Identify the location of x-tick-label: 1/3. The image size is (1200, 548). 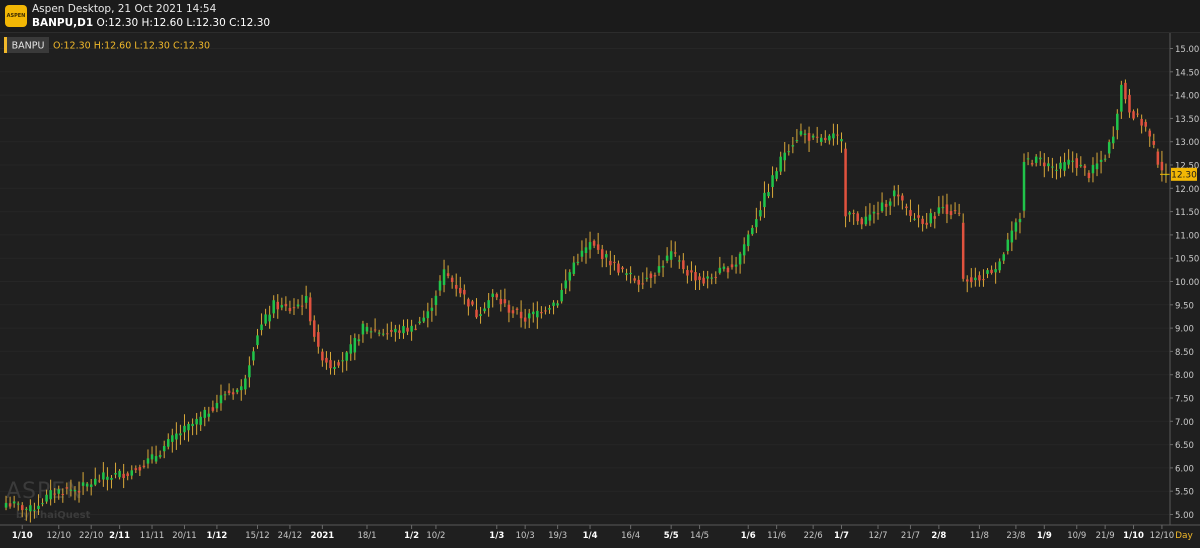
(496, 536).